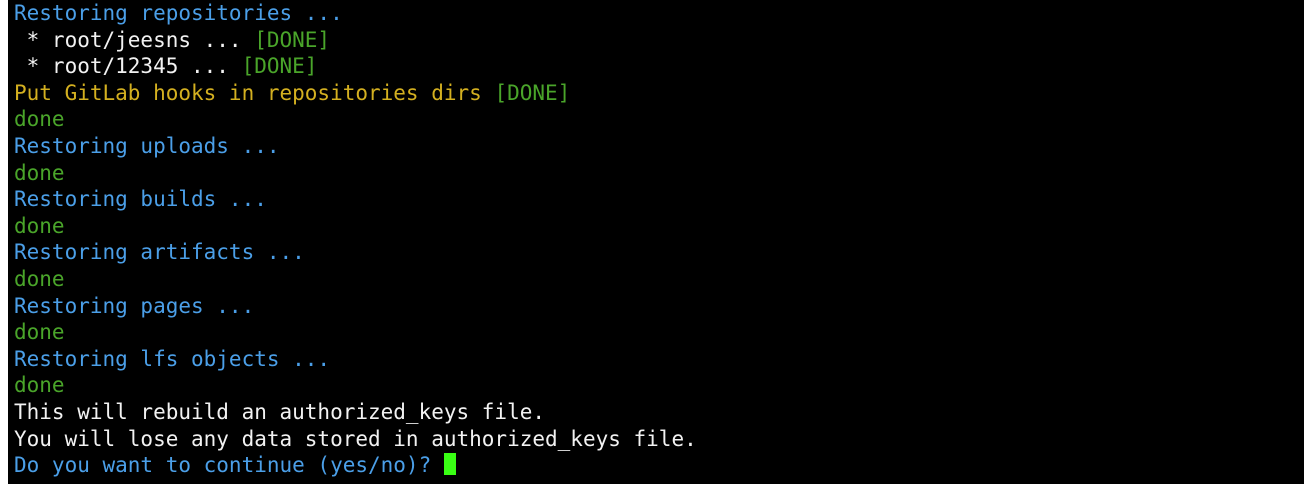 The height and width of the screenshot is (484, 1308). What do you see at coordinates (292, 39) in the screenshot?
I see `repo-jeesns-status: [DONE]` at bounding box center [292, 39].